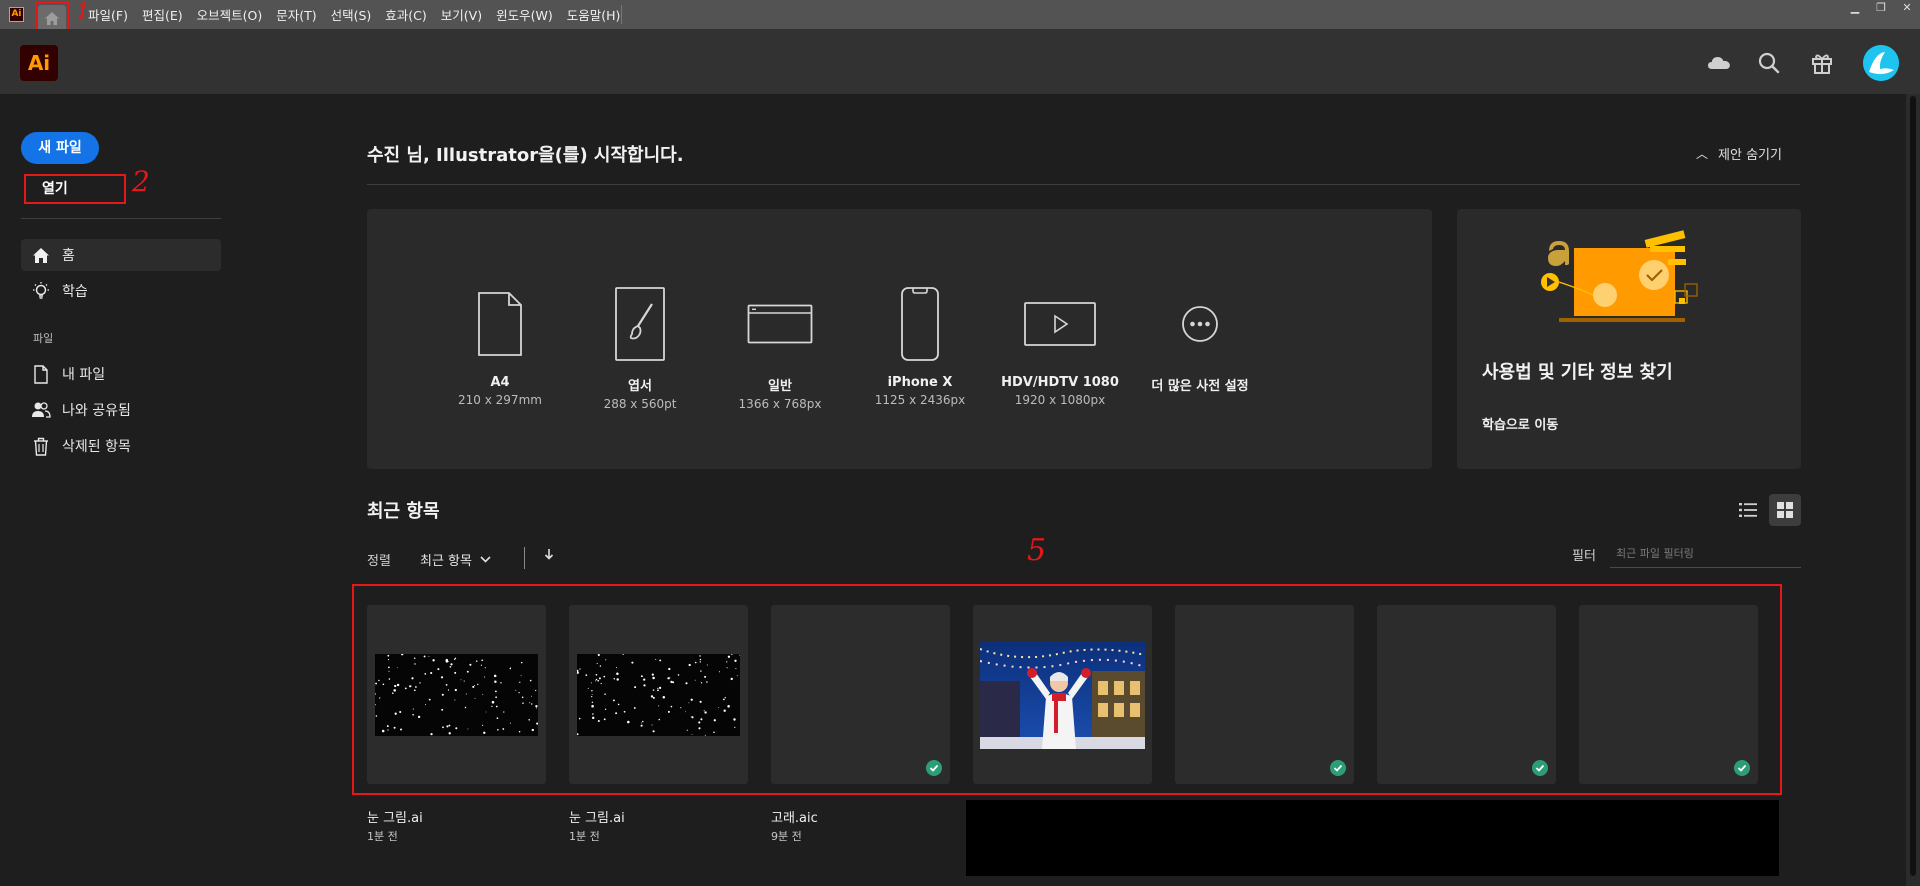 This screenshot has width=1920, height=886. What do you see at coordinates (780, 386) in the screenshot?
I see `preset-name: 일반` at bounding box center [780, 386].